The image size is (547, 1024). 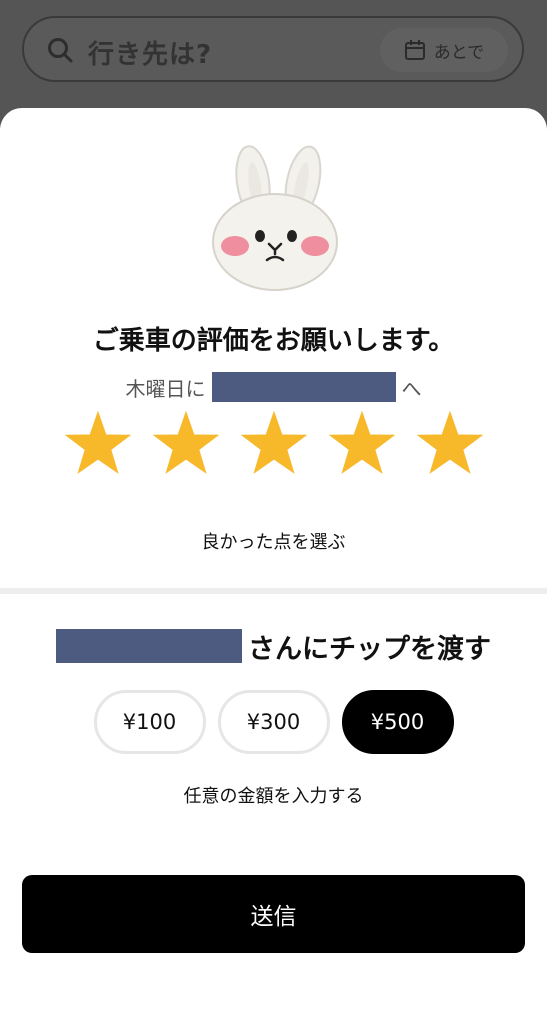 What do you see at coordinates (273, 795) in the screenshot?
I see `custom-amount-link: 任意の金額を入力する` at bounding box center [273, 795].